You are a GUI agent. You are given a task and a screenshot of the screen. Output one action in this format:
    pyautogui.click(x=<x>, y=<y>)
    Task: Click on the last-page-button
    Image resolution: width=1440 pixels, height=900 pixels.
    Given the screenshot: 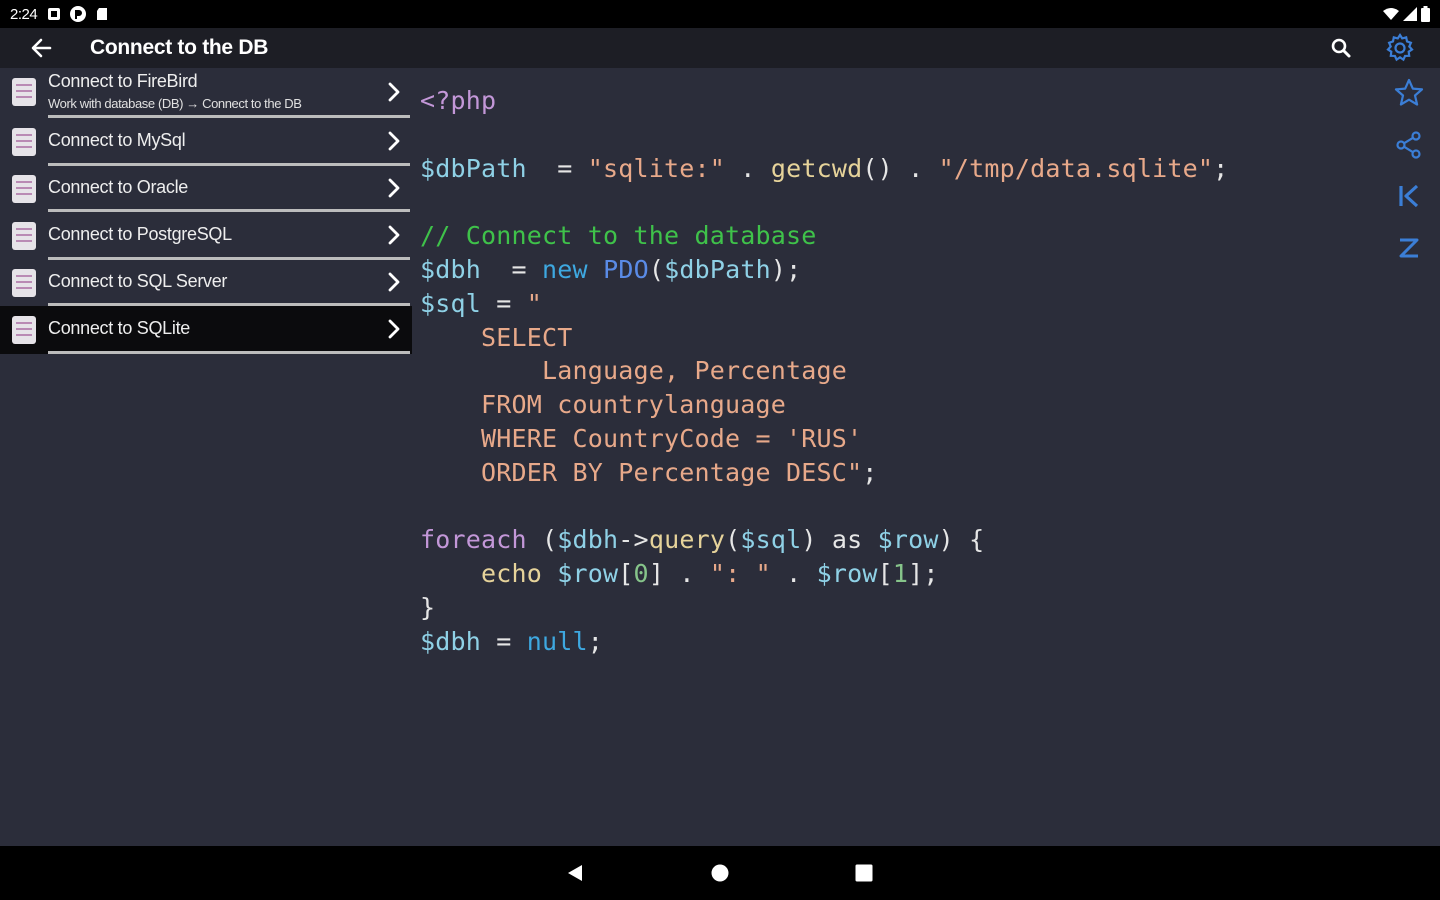 What is the action you would take?
    pyautogui.click(x=1409, y=248)
    